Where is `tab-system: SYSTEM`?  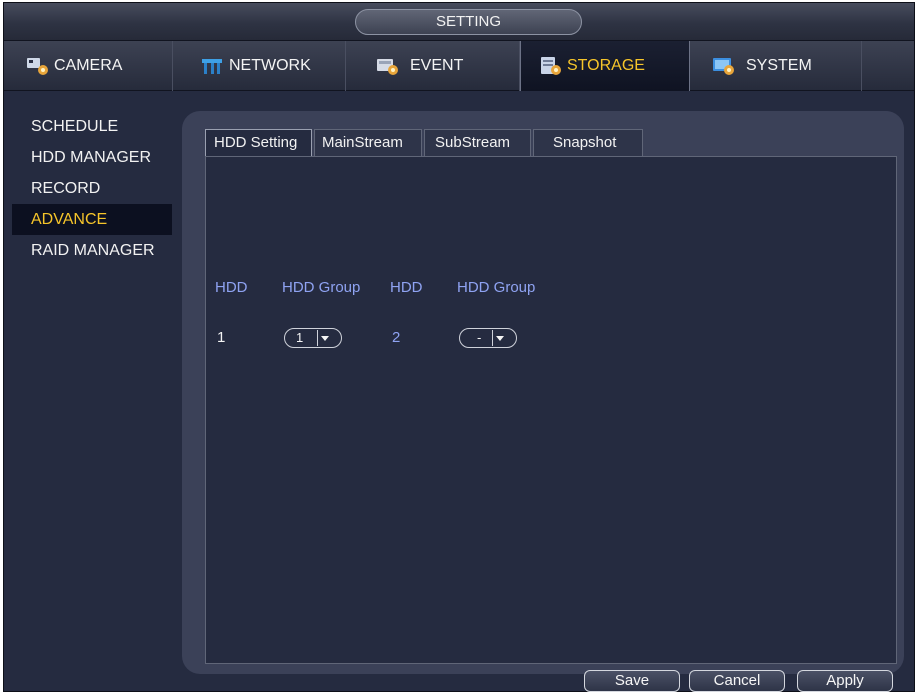
tab-system: SYSTEM is located at coordinates (776, 66).